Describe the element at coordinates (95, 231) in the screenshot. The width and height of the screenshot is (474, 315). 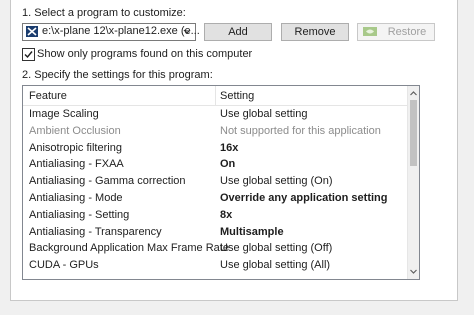
I see `feature-cell: Antialiasing - Transparency` at that location.